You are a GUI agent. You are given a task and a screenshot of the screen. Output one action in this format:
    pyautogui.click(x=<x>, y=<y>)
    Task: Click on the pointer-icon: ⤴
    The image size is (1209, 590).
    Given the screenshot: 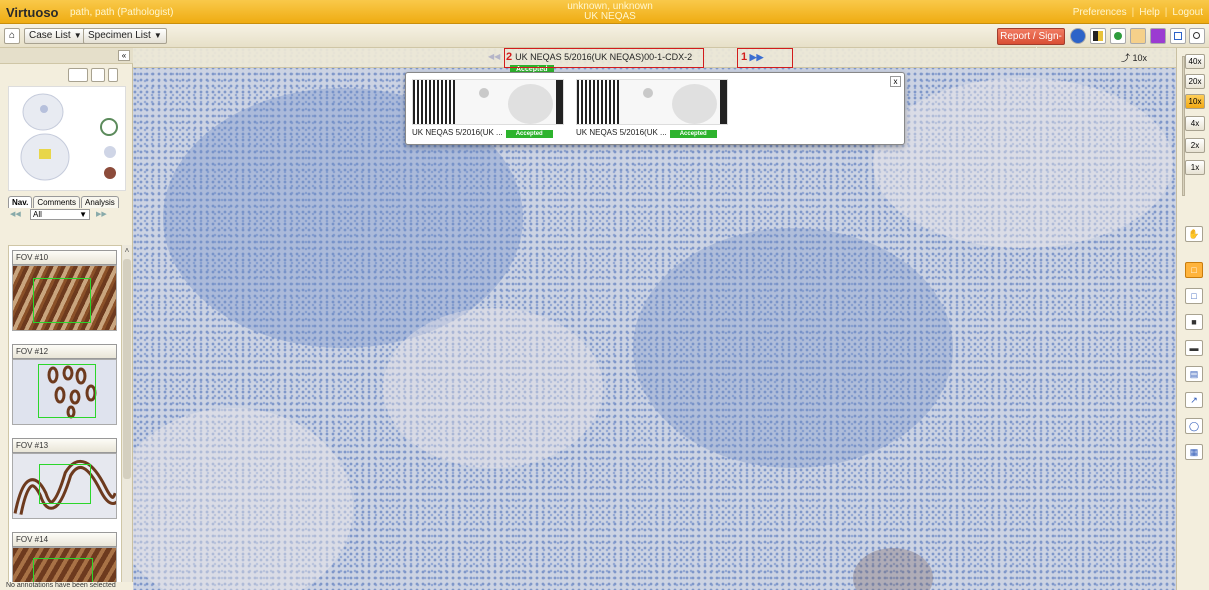 What is the action you would take?
    pyautogui.click(x=1126, y=58)
    